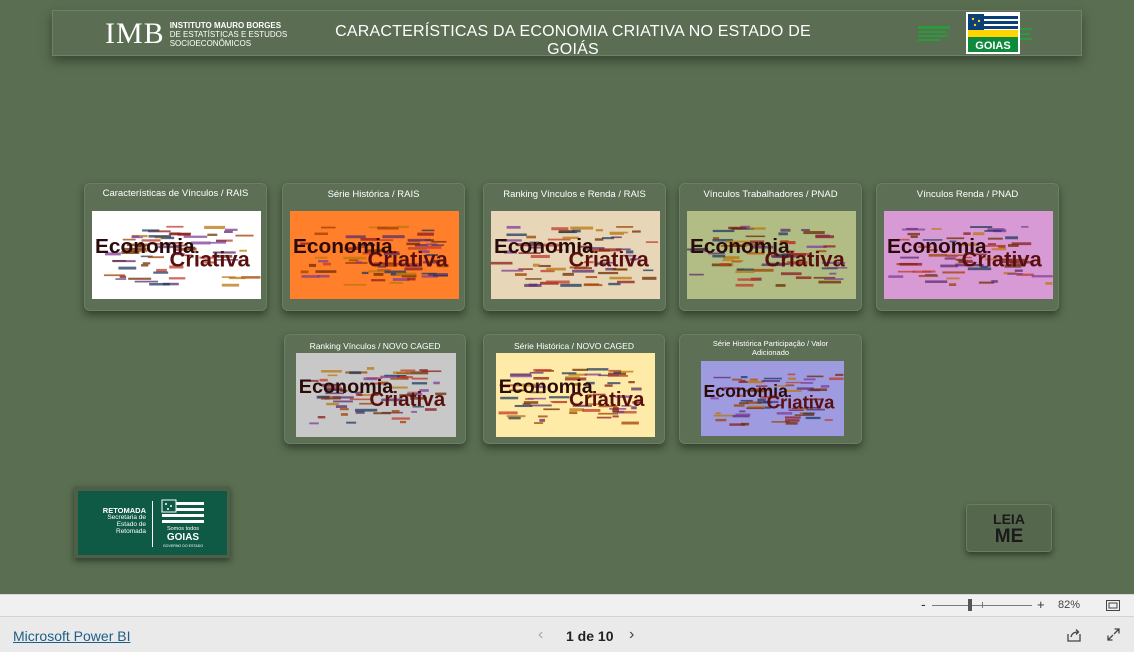 Image resolution: width=1134 pixels, height=652 pixels. What do you see at coordinates (131, 531) in the screenshot?
I see `retomada-line3: Retomada` at bounding box center [131, 531].